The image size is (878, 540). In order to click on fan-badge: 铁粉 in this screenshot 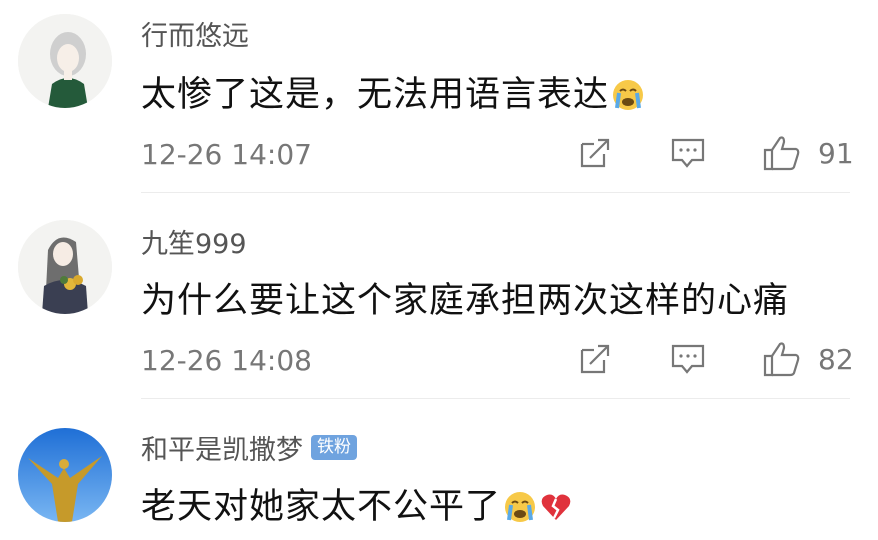, I will do `click(334, 447)`.